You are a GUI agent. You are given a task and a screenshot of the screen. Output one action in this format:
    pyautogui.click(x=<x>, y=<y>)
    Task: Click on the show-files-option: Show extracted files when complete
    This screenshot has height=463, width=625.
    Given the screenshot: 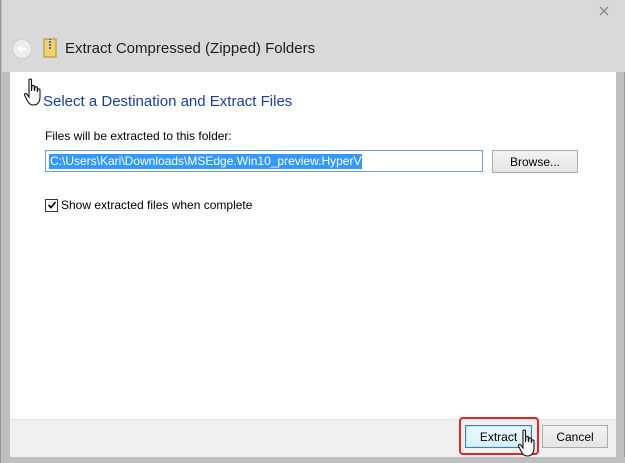 What is the action you would take?
    pyautogui.click(x=148, y=205)
    